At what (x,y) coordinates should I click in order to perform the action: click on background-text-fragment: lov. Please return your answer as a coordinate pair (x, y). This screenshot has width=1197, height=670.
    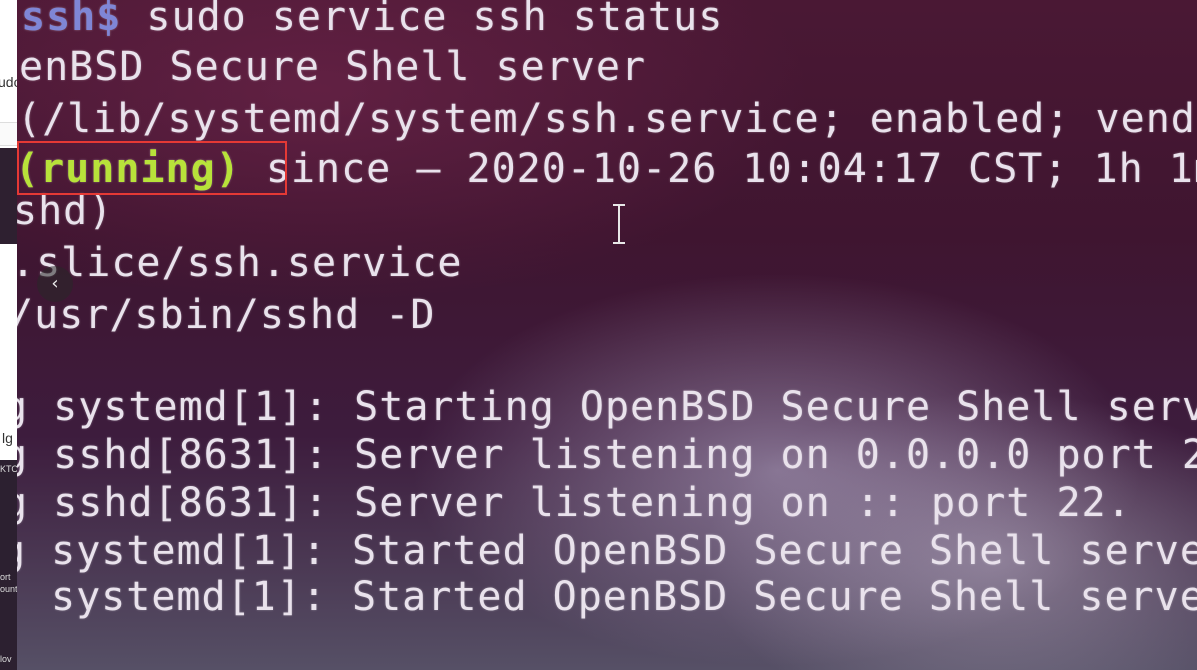
    Looking at the image, I should click on (6, 659).